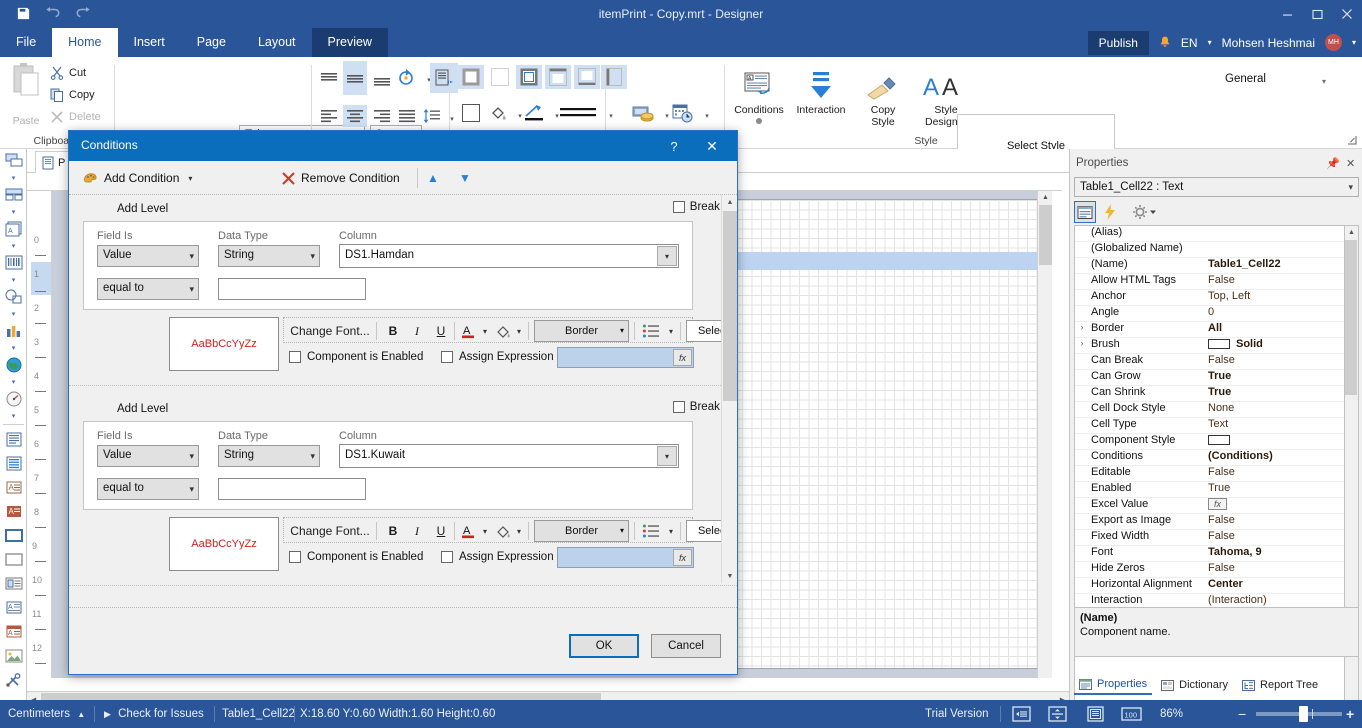 This screenshot has height=728, width=1362. What do you see at coordinates (407, 77) in the screenshot?
I see `text-rotation-button` at bounding box center [407, 77].